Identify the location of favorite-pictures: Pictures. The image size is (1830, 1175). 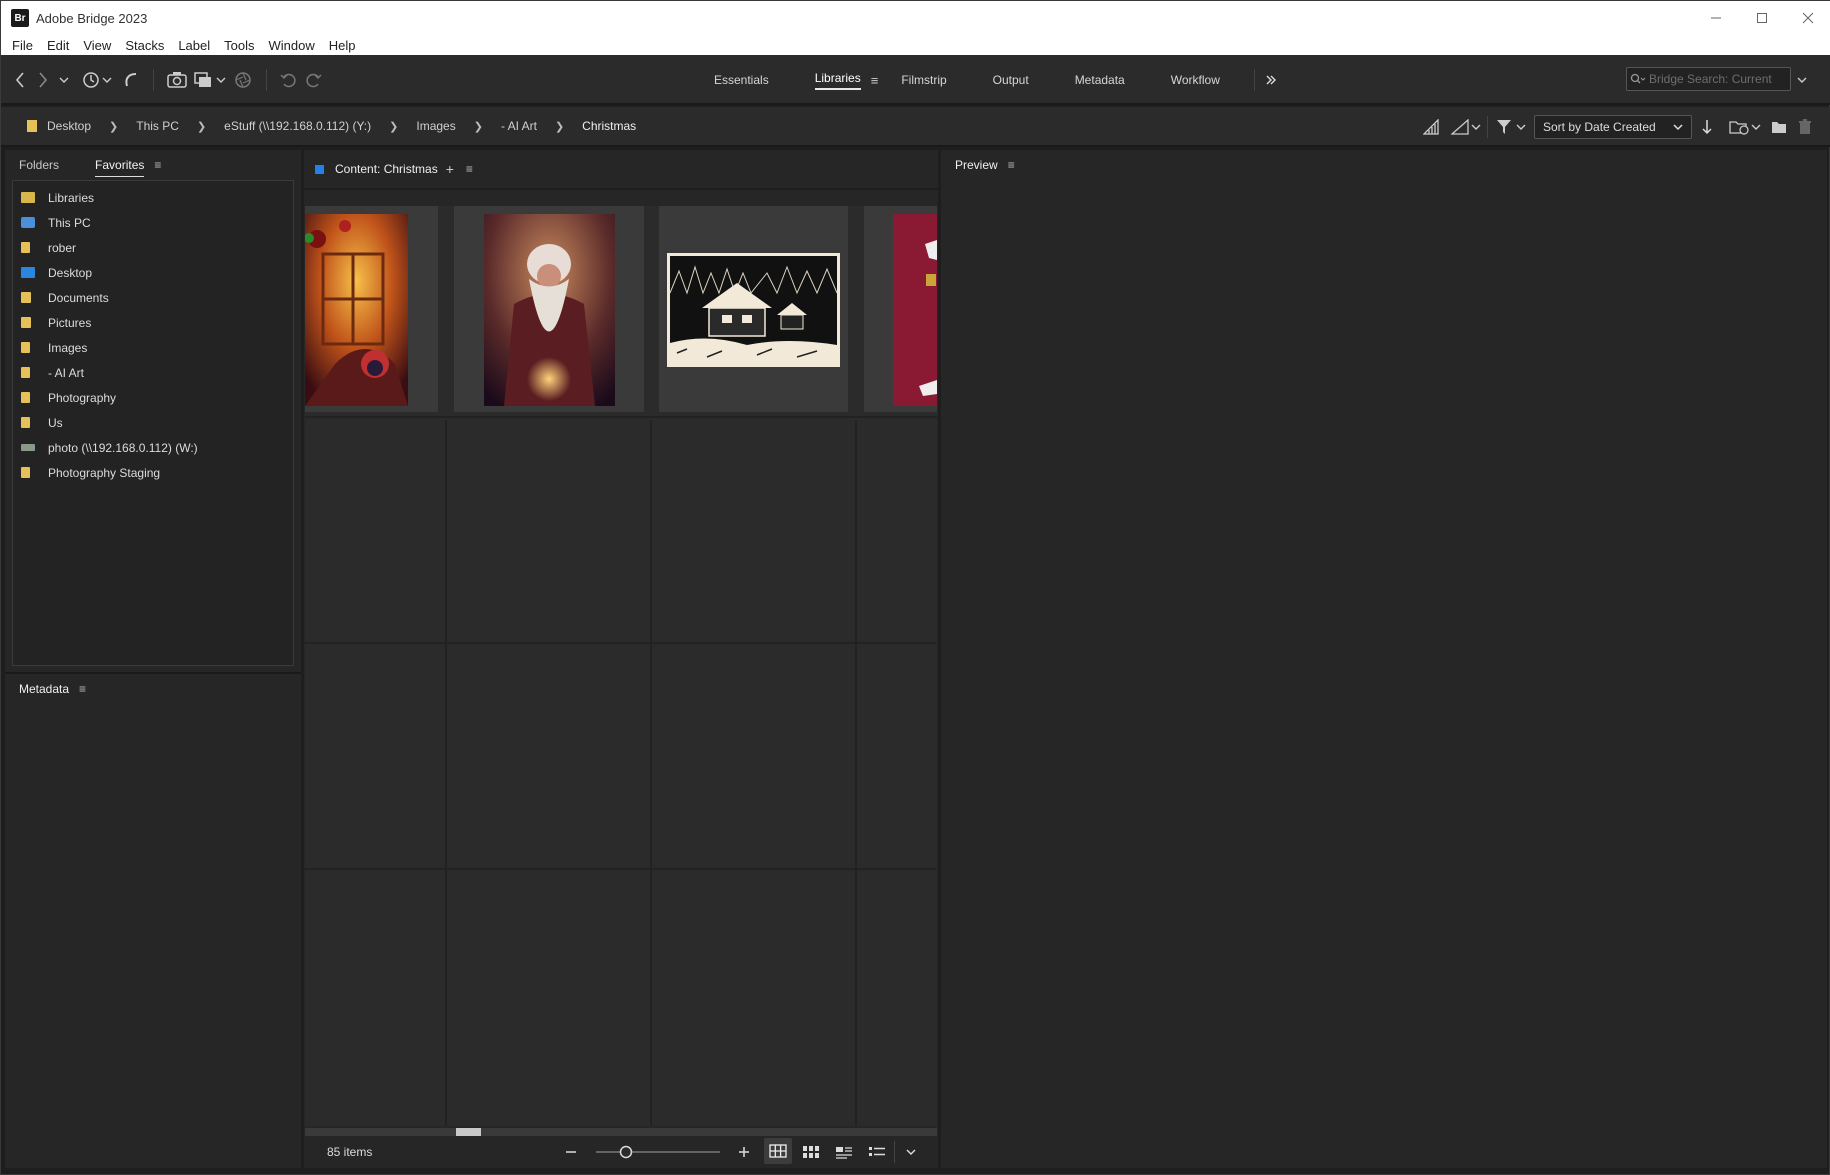
(153, 322).